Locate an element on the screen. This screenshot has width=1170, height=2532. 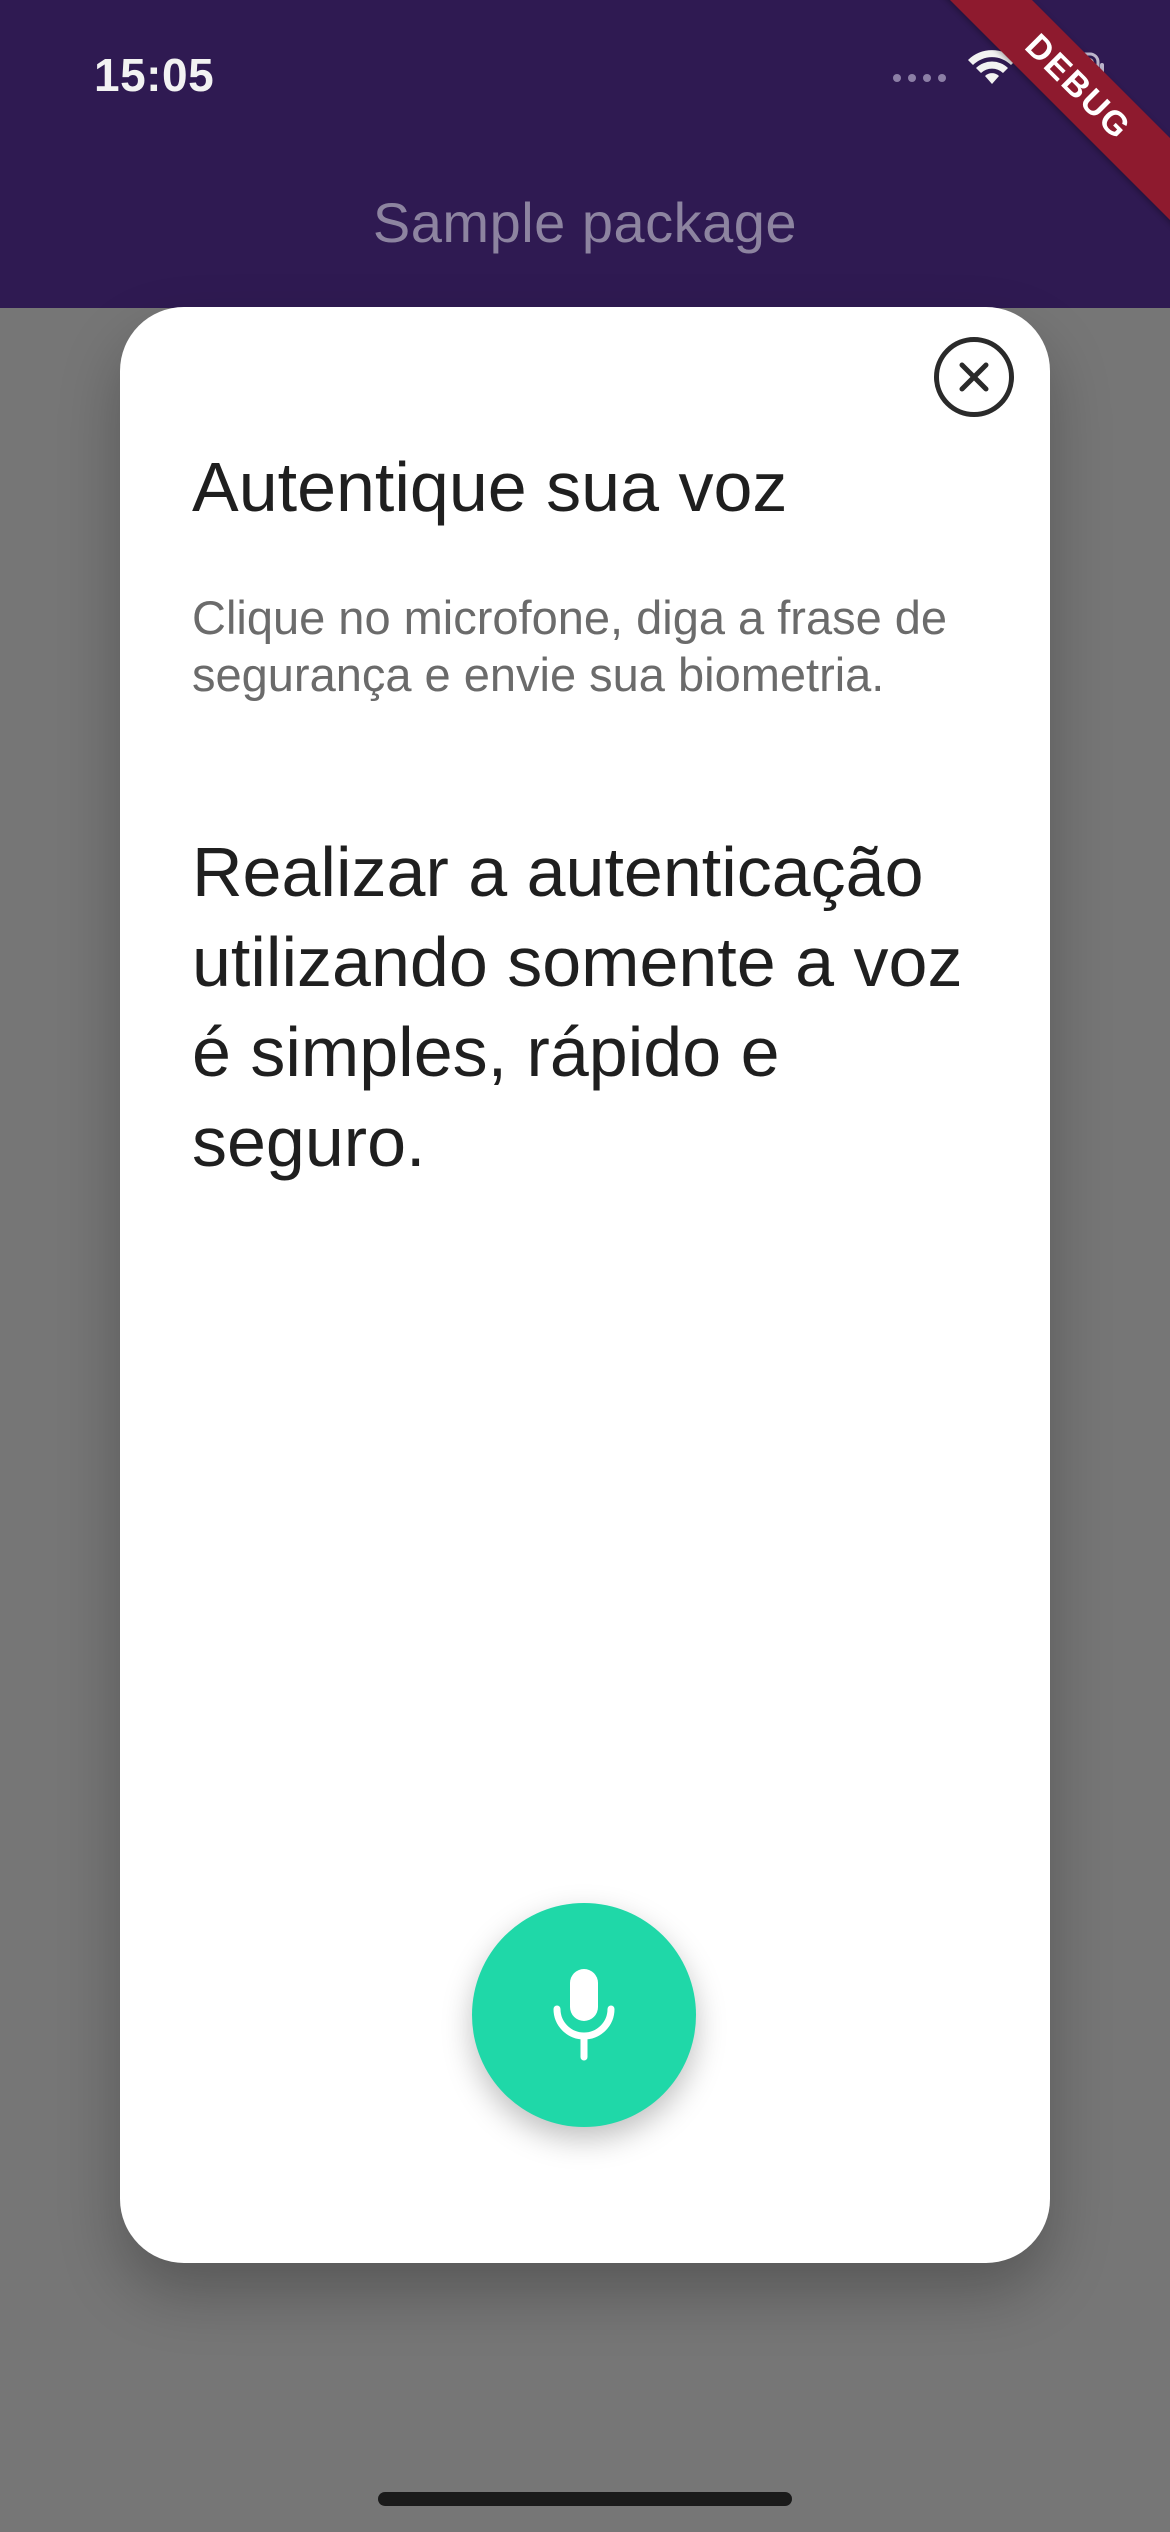
home-indicator is located at coordinates (585, 2499).